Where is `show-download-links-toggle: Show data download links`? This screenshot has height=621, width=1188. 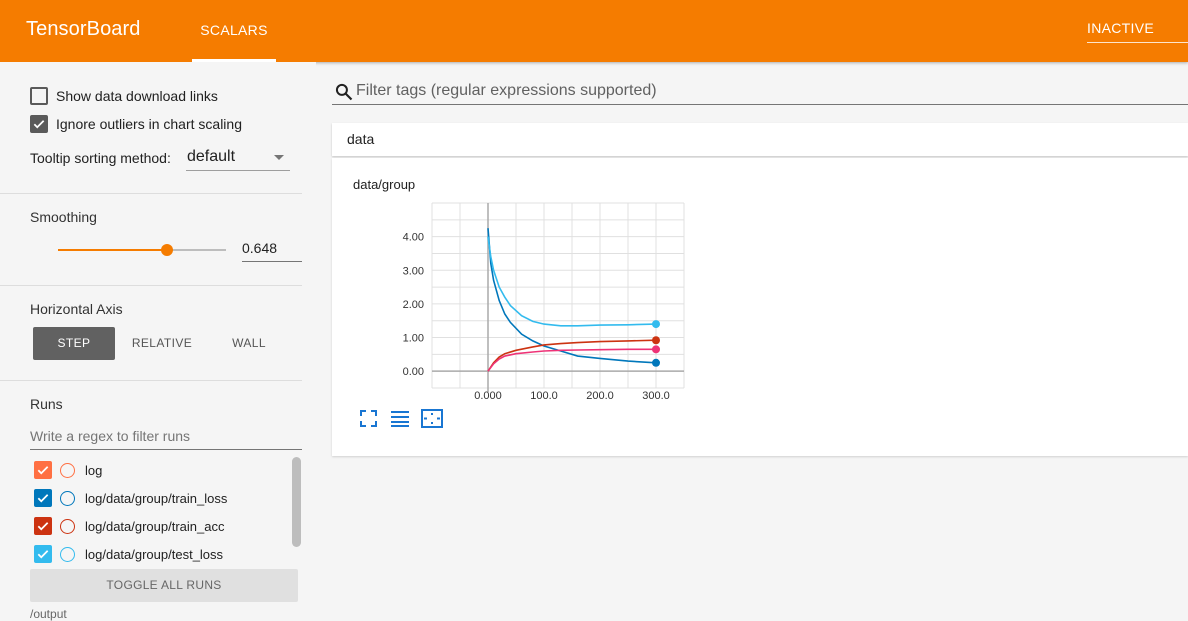 show-download-links-toggle: Show data download links is located at coordinates (124, 96).